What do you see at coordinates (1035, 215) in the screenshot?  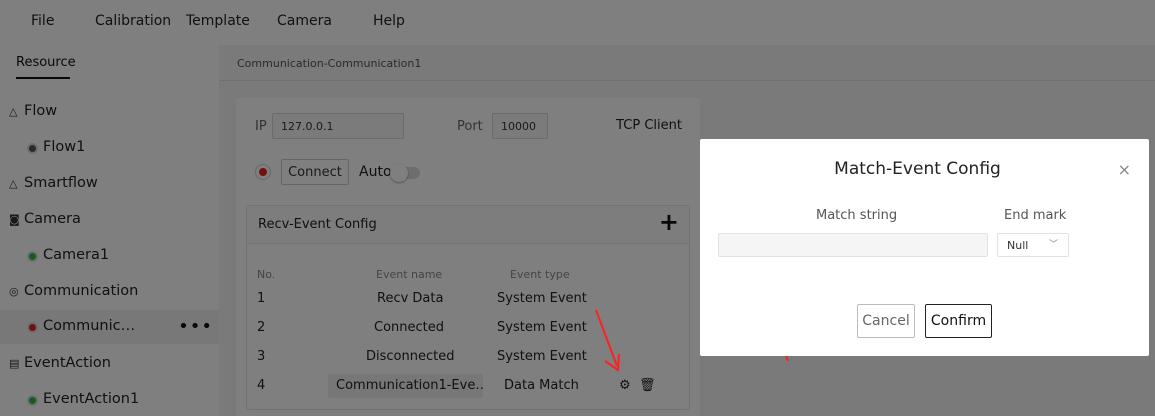 I see `end-mark-label: End mark` at bounding box center [1035, 215].